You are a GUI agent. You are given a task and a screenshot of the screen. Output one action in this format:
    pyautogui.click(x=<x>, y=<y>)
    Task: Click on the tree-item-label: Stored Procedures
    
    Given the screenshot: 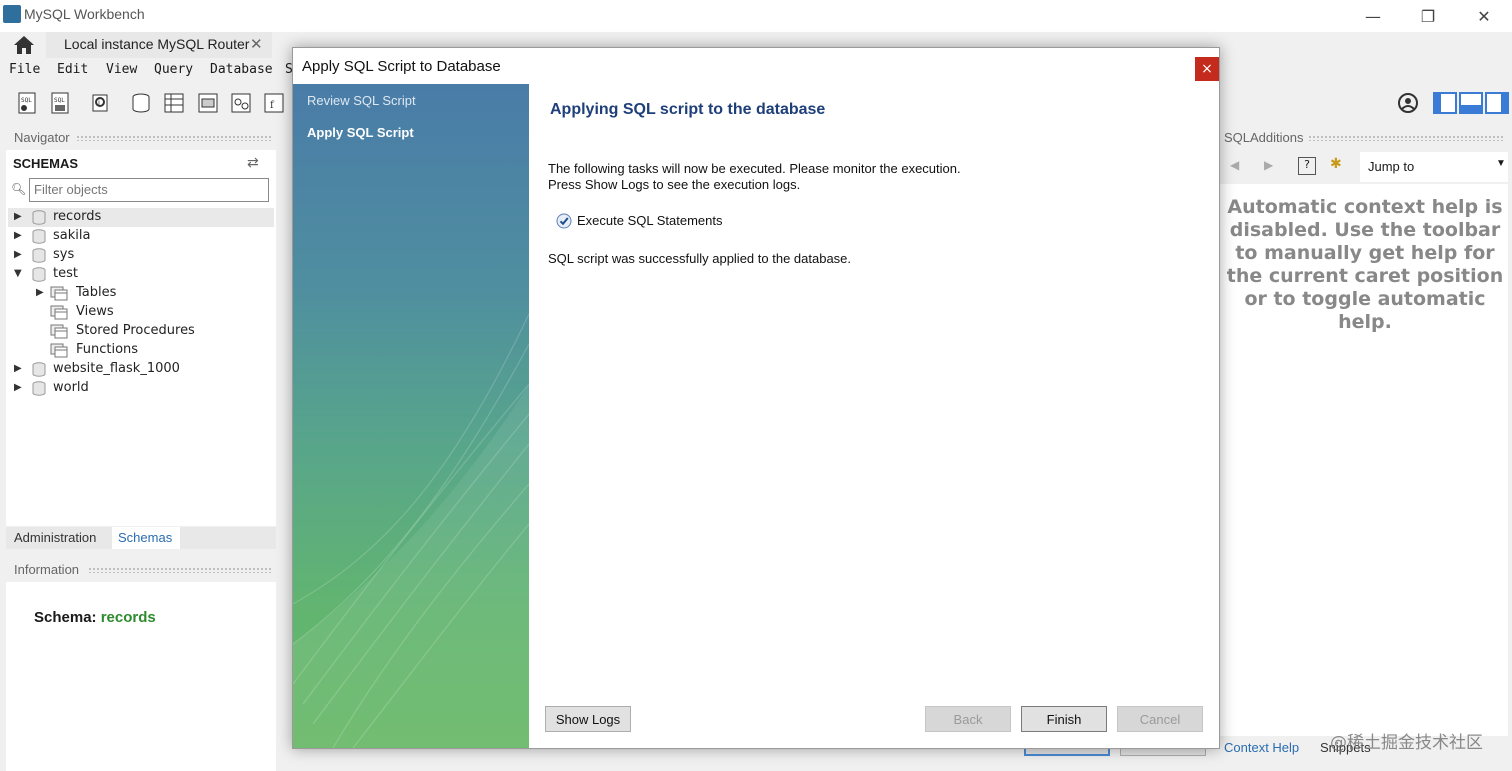 What is the action you would take?
    pyautogui.click(x=135, y=330)
    